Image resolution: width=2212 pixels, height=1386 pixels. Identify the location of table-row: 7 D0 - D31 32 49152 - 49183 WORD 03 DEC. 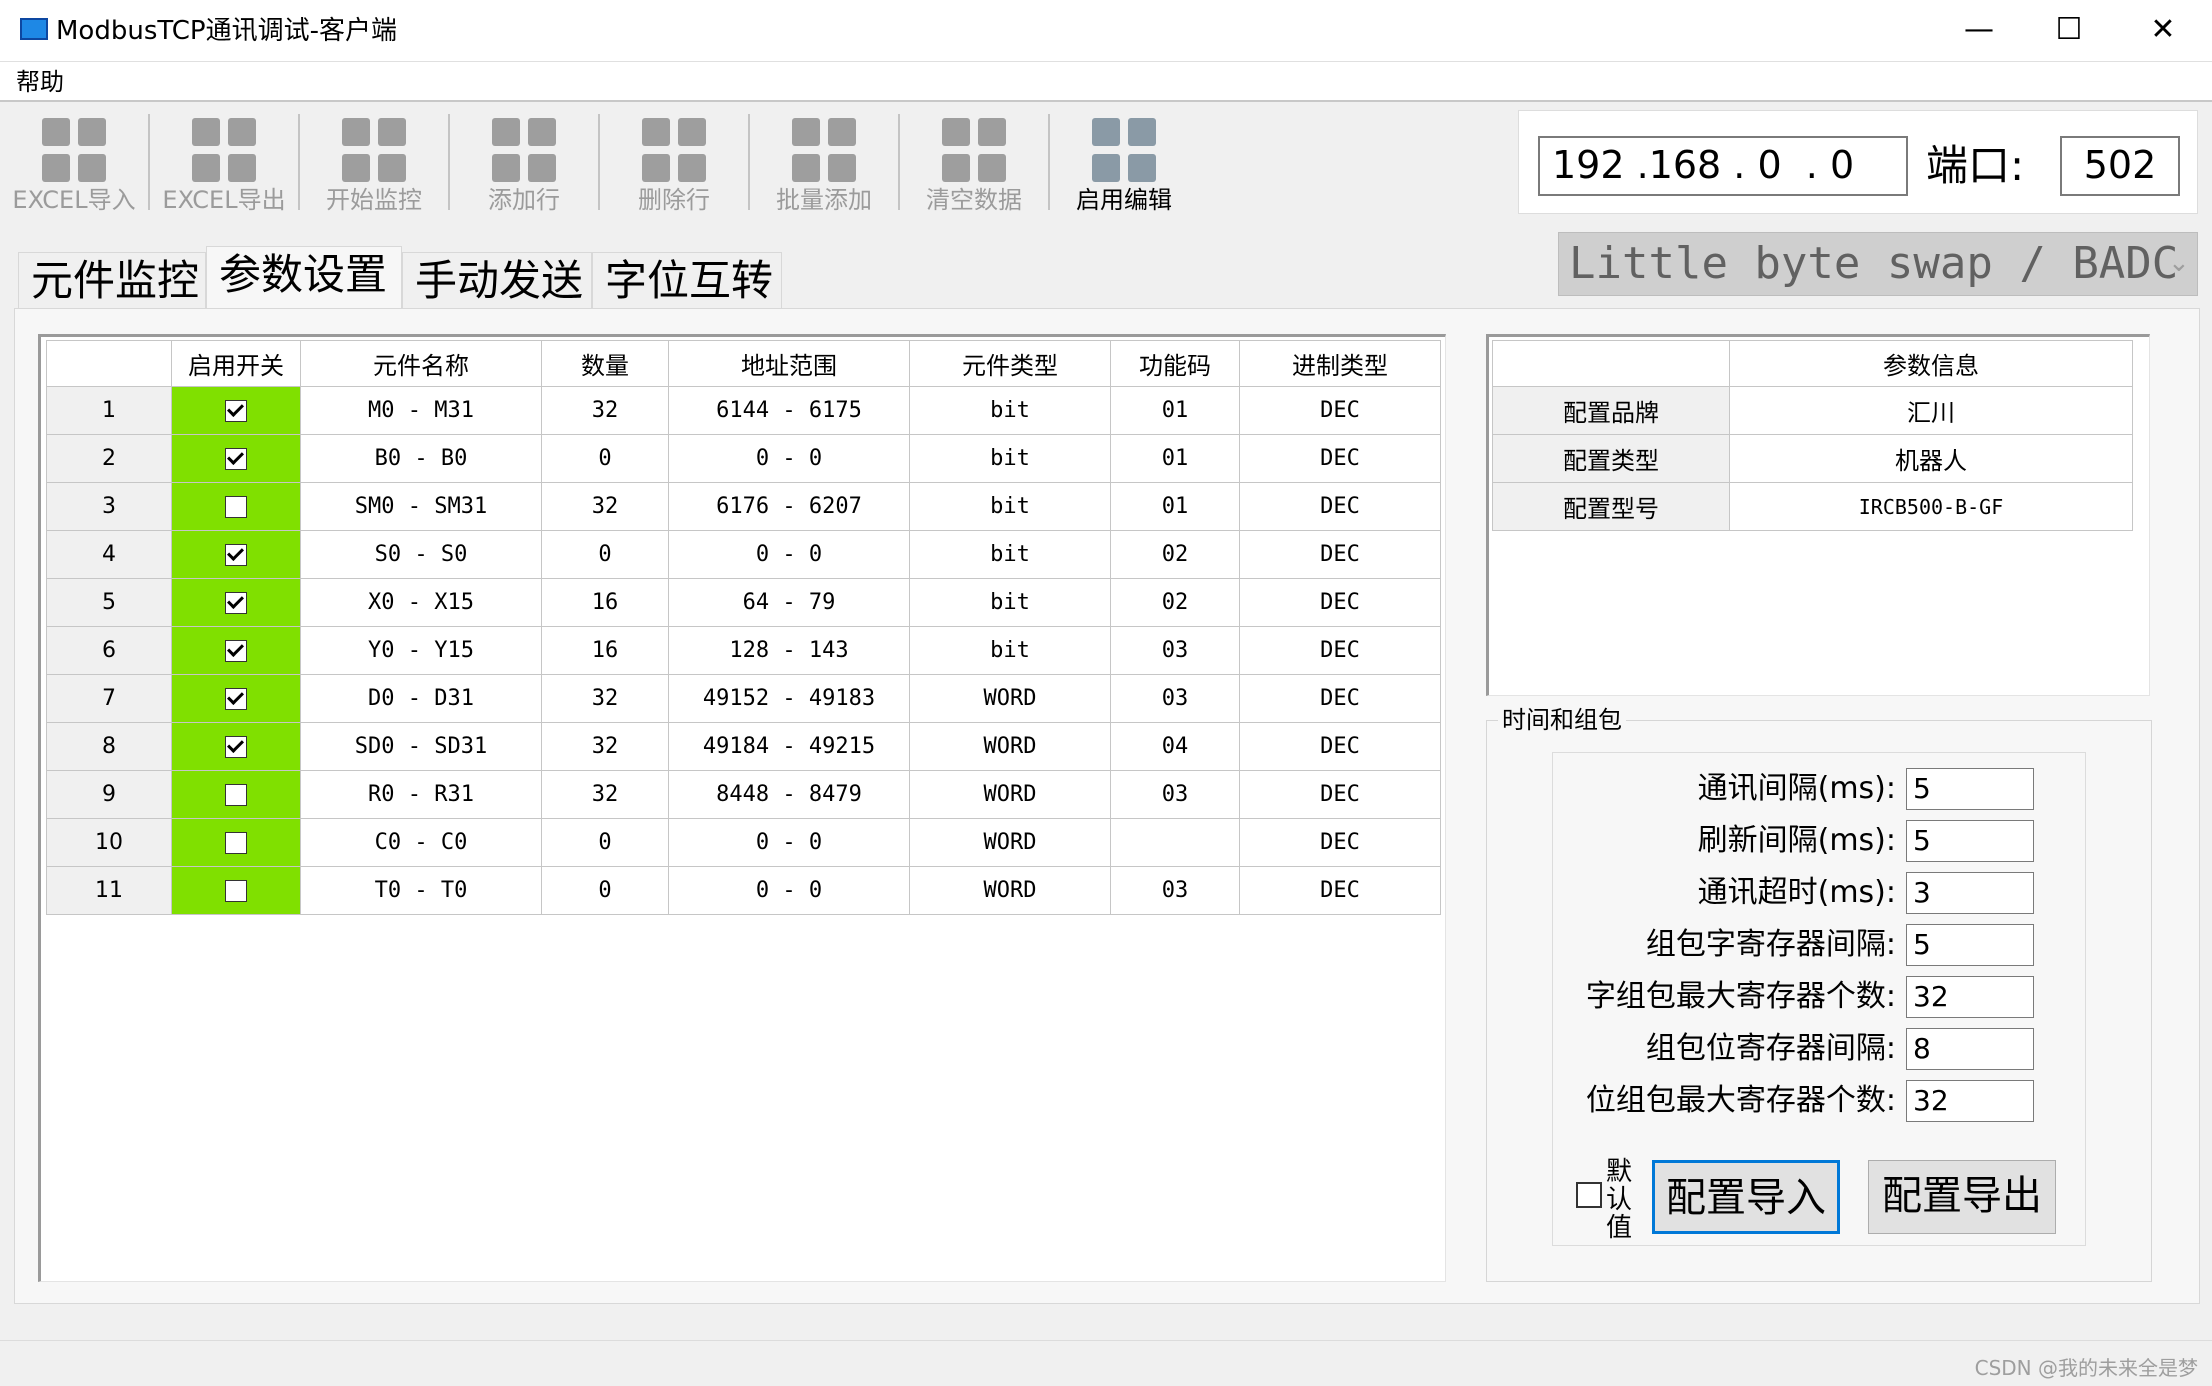
(743, 698).